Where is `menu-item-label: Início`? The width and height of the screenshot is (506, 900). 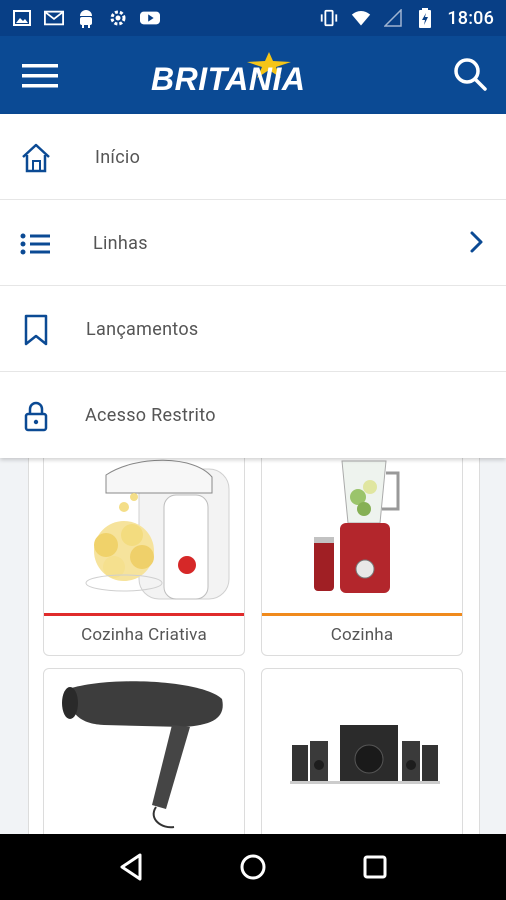 menu-item-label: Início is located at coordinates (118, 157).